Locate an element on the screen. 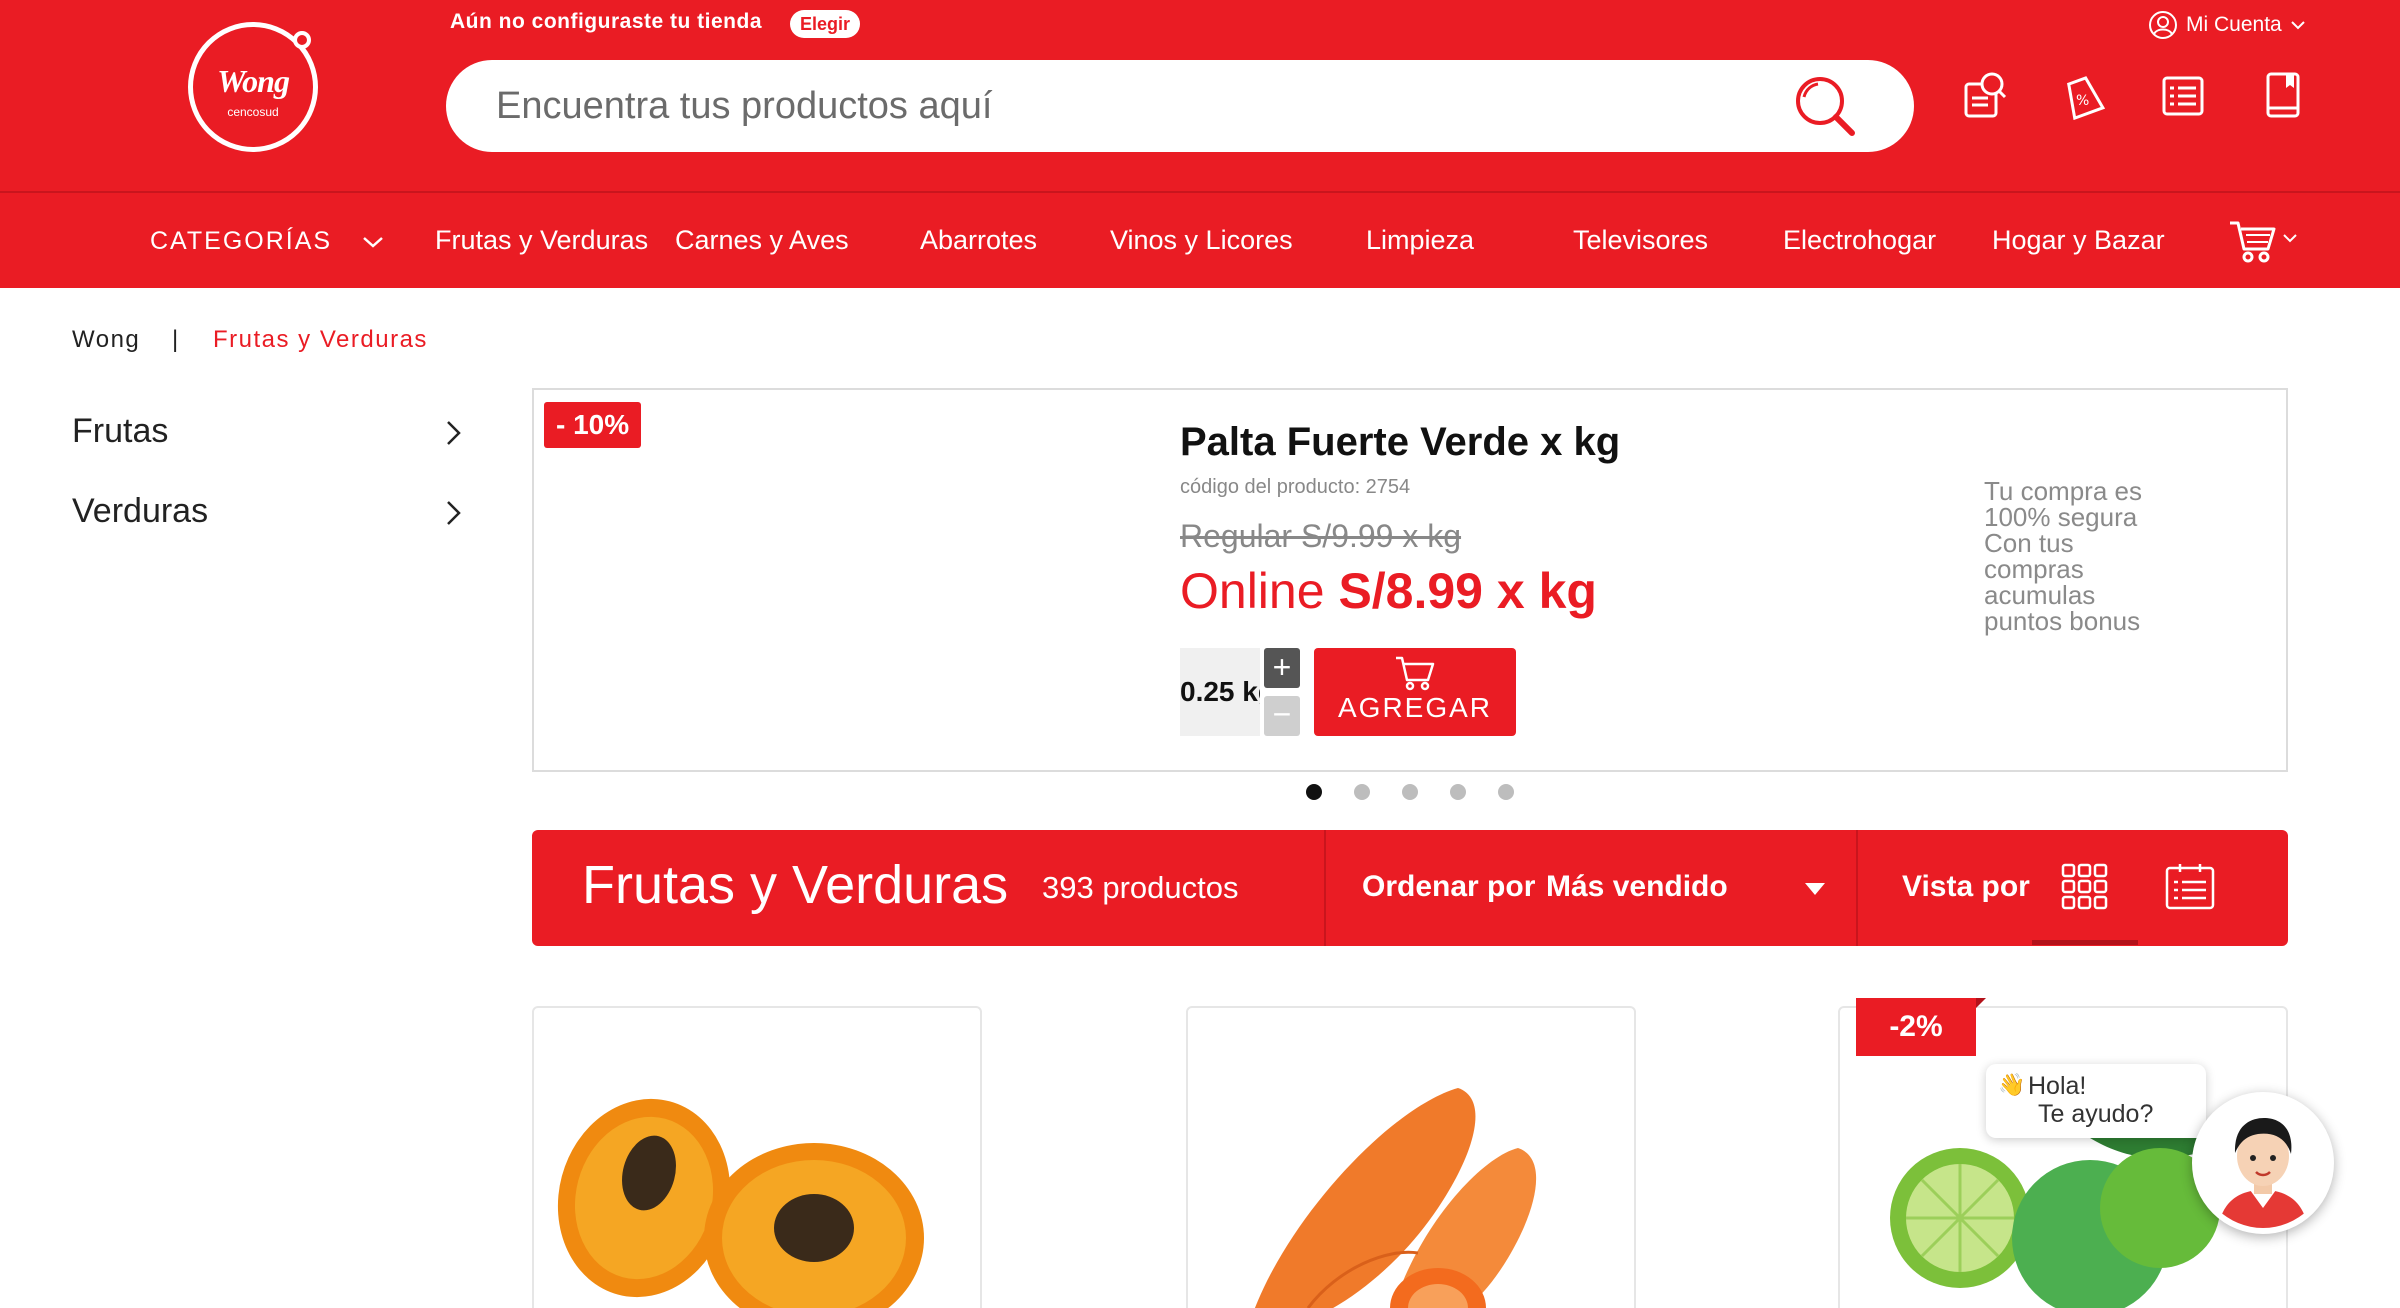 Image resolution: width=2400 pixels, height=1308 pixels. add-button-label: AGREGAR is located at coordinates (1415, 707).